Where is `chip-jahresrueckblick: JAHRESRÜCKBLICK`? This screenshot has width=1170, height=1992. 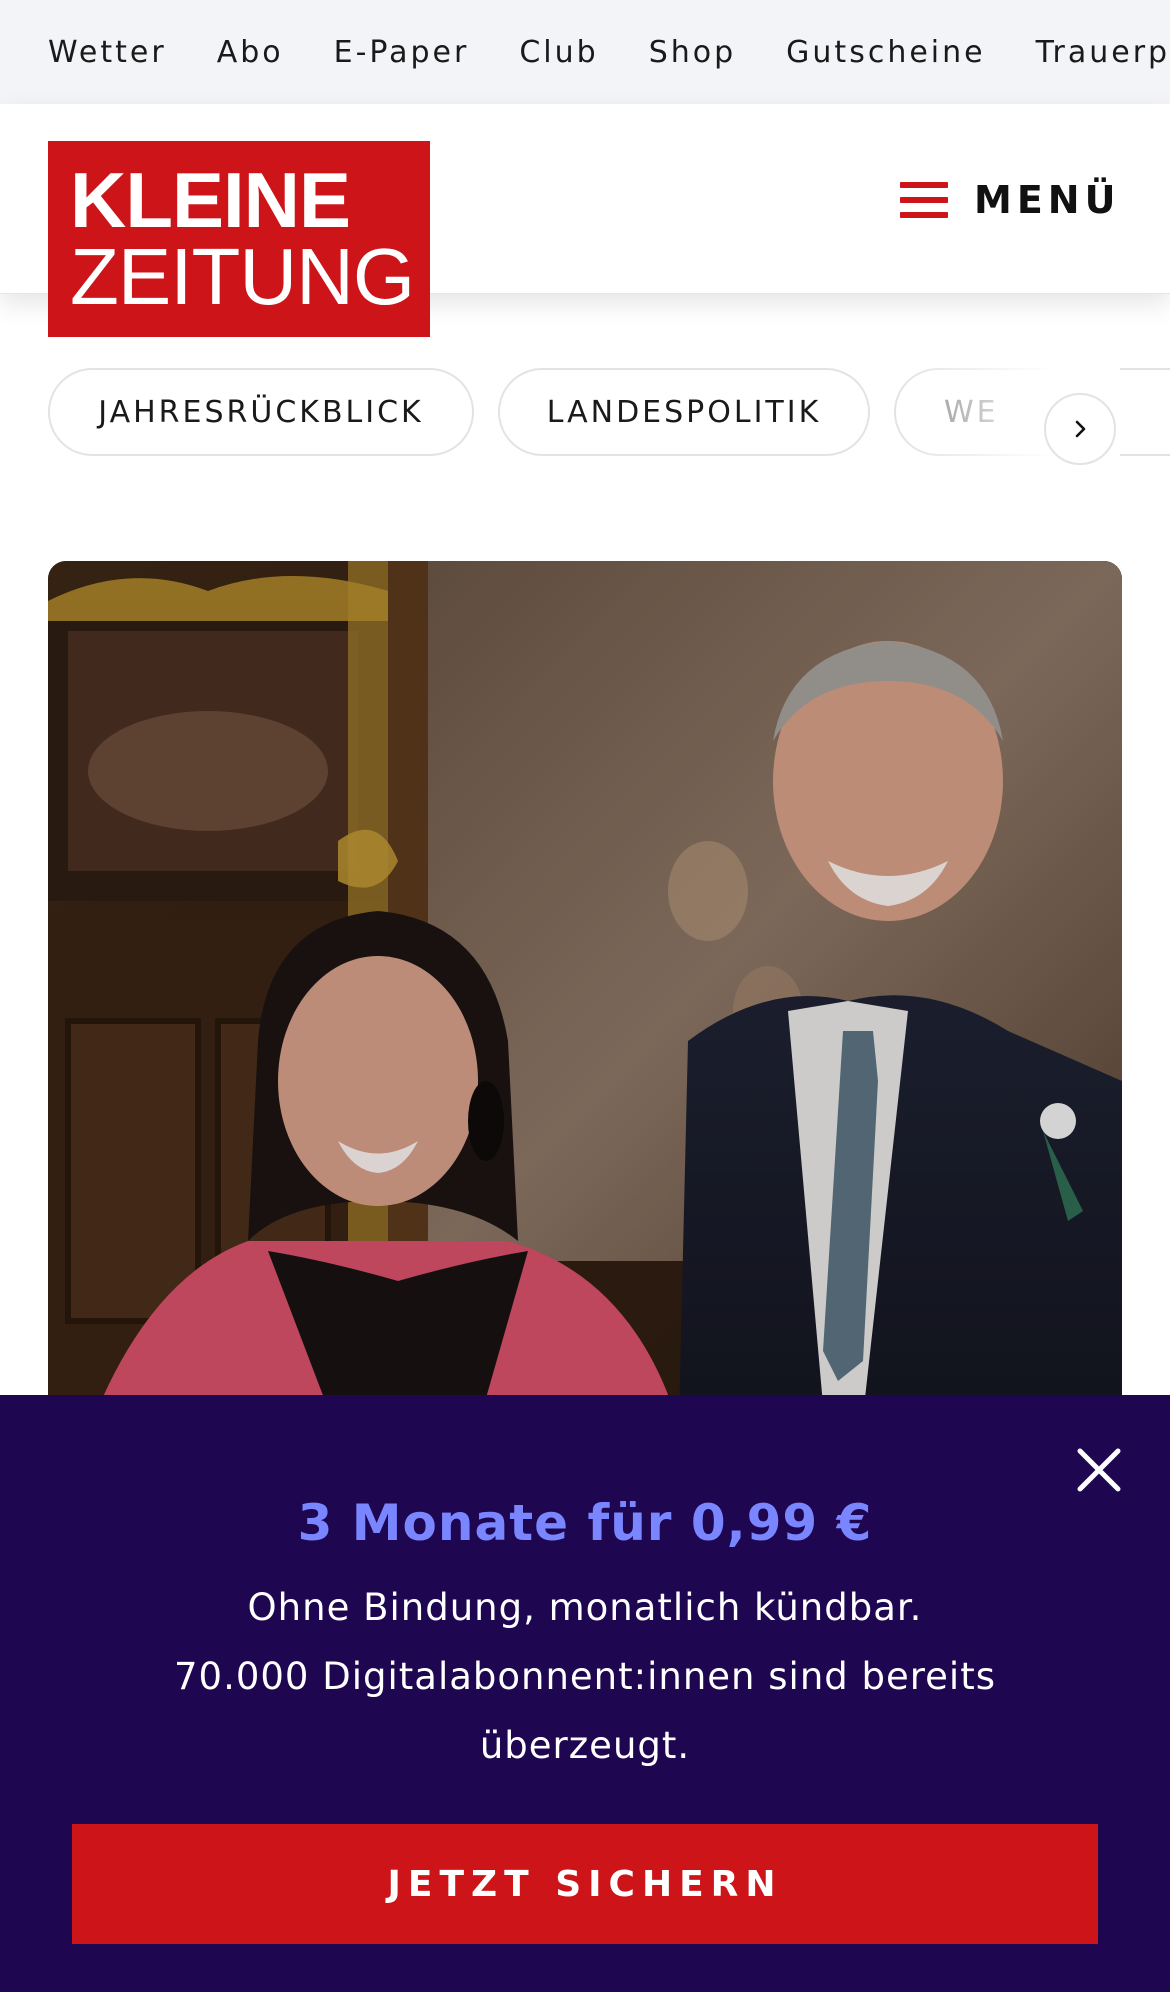
chip-jahresrueckblick: JAHRESRÜCKBLICK is located at coordinates (261, 412).